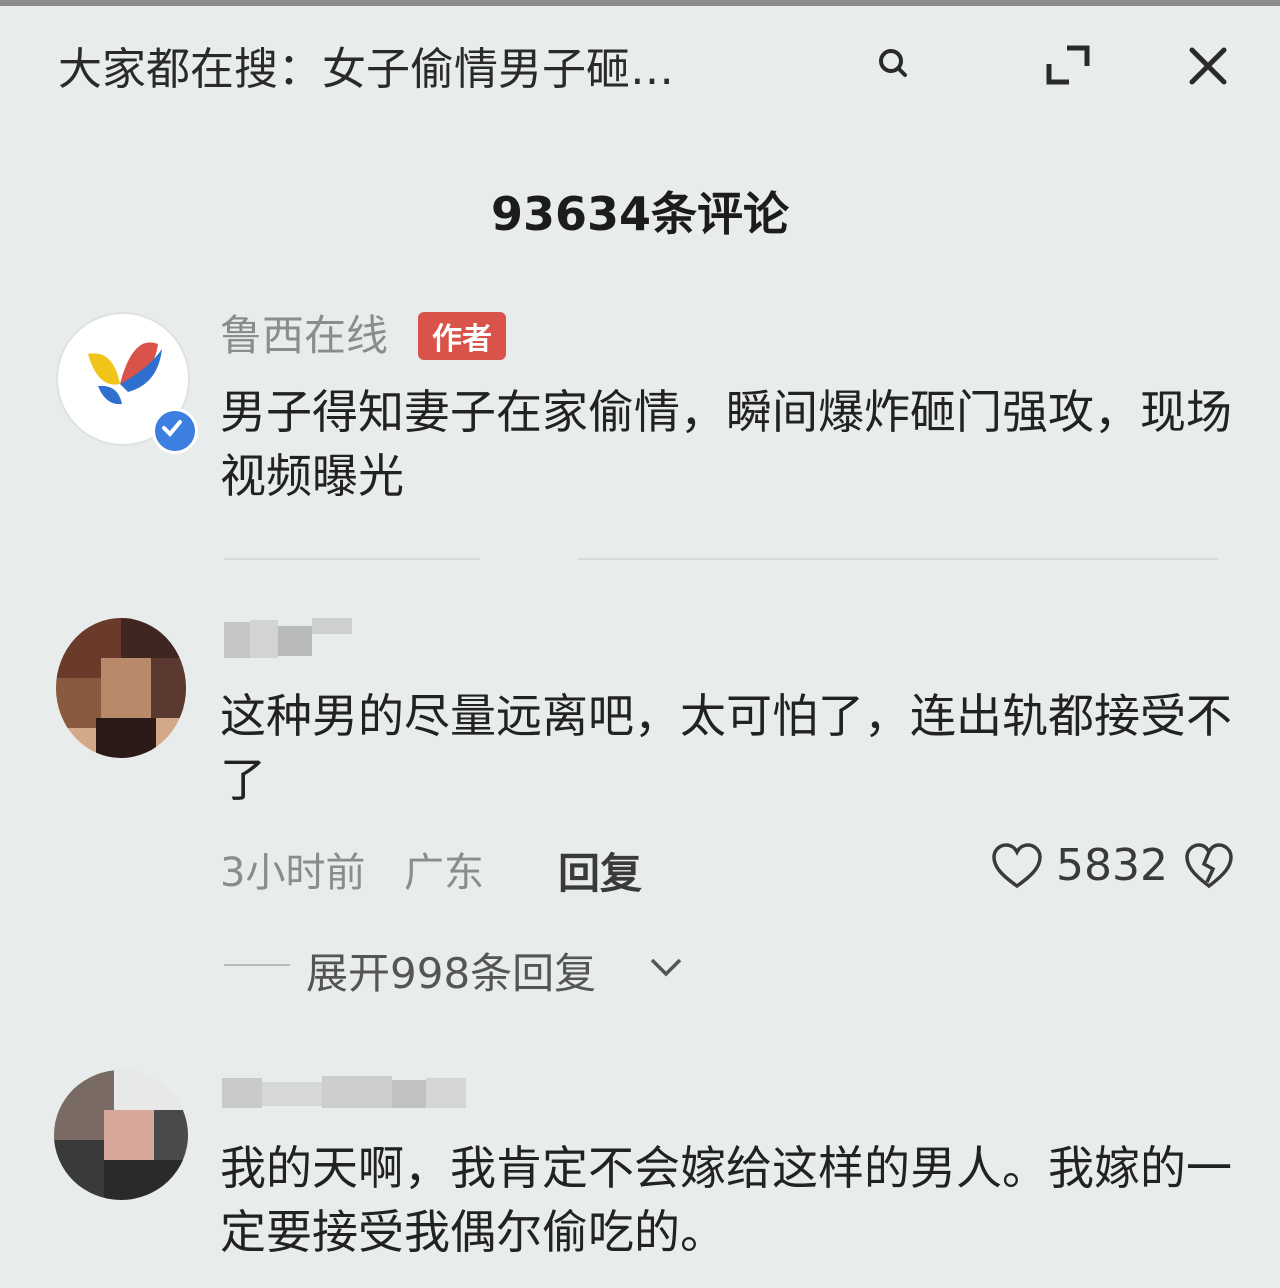 The height and width of the screenshot is (1288, 1280). I want to click on divider-right, so click(898, 559).